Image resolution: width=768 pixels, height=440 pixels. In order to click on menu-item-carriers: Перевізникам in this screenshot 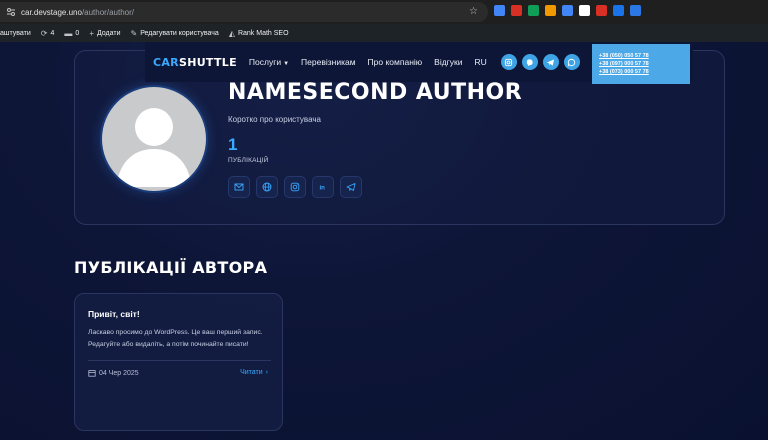, I will do `click(328, 62)`.